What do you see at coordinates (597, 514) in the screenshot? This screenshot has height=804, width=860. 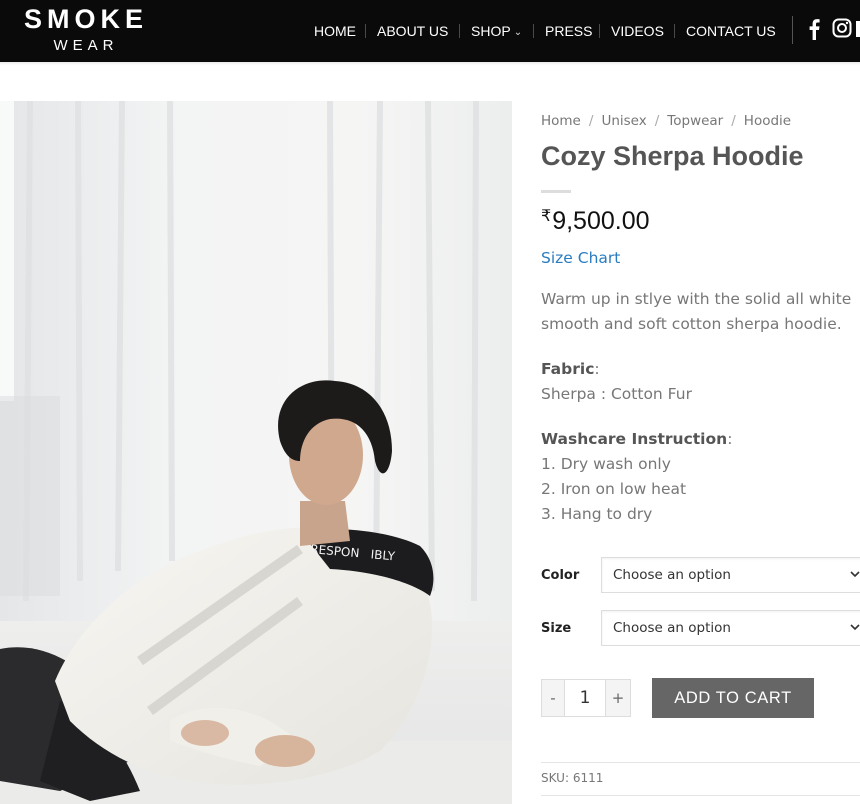 I see `washcare-item: 3. Hang to dry` at bounding box center [597, 514].